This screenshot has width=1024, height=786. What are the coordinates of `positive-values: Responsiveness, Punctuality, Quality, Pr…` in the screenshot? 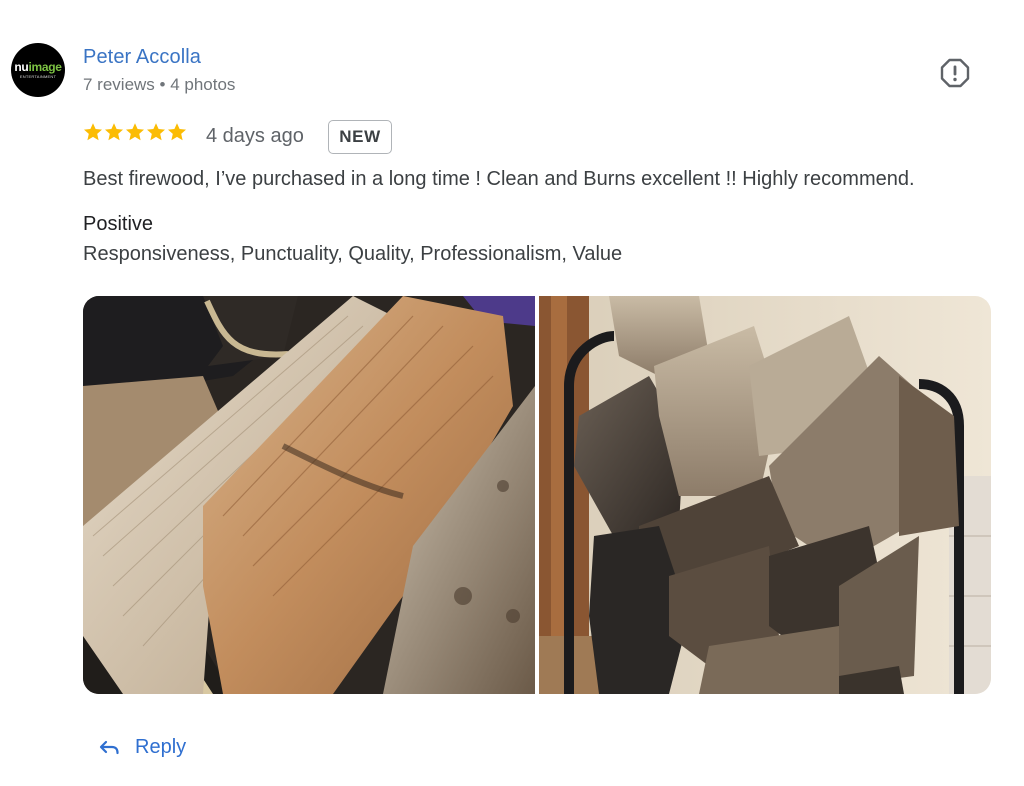 It's located at (353, 254).